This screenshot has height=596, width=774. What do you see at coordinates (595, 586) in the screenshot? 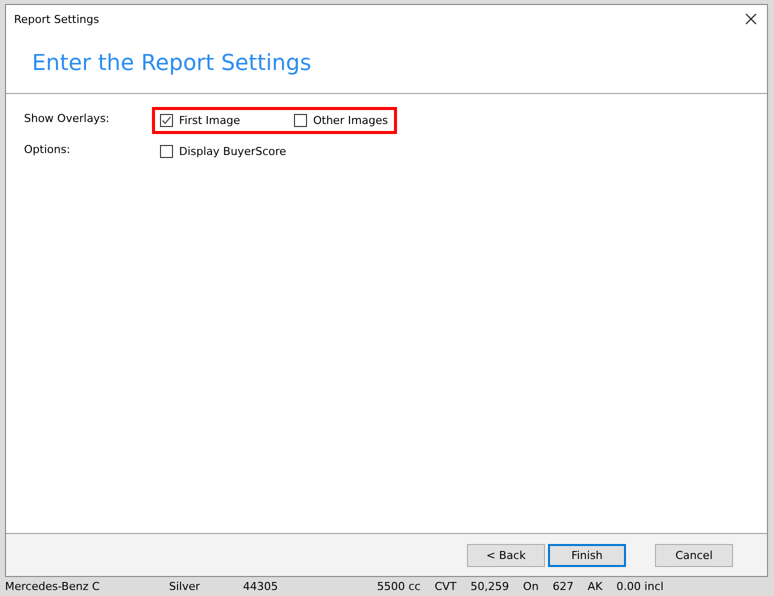
I see `table-cell: AK` at bounding box center [595, 586].